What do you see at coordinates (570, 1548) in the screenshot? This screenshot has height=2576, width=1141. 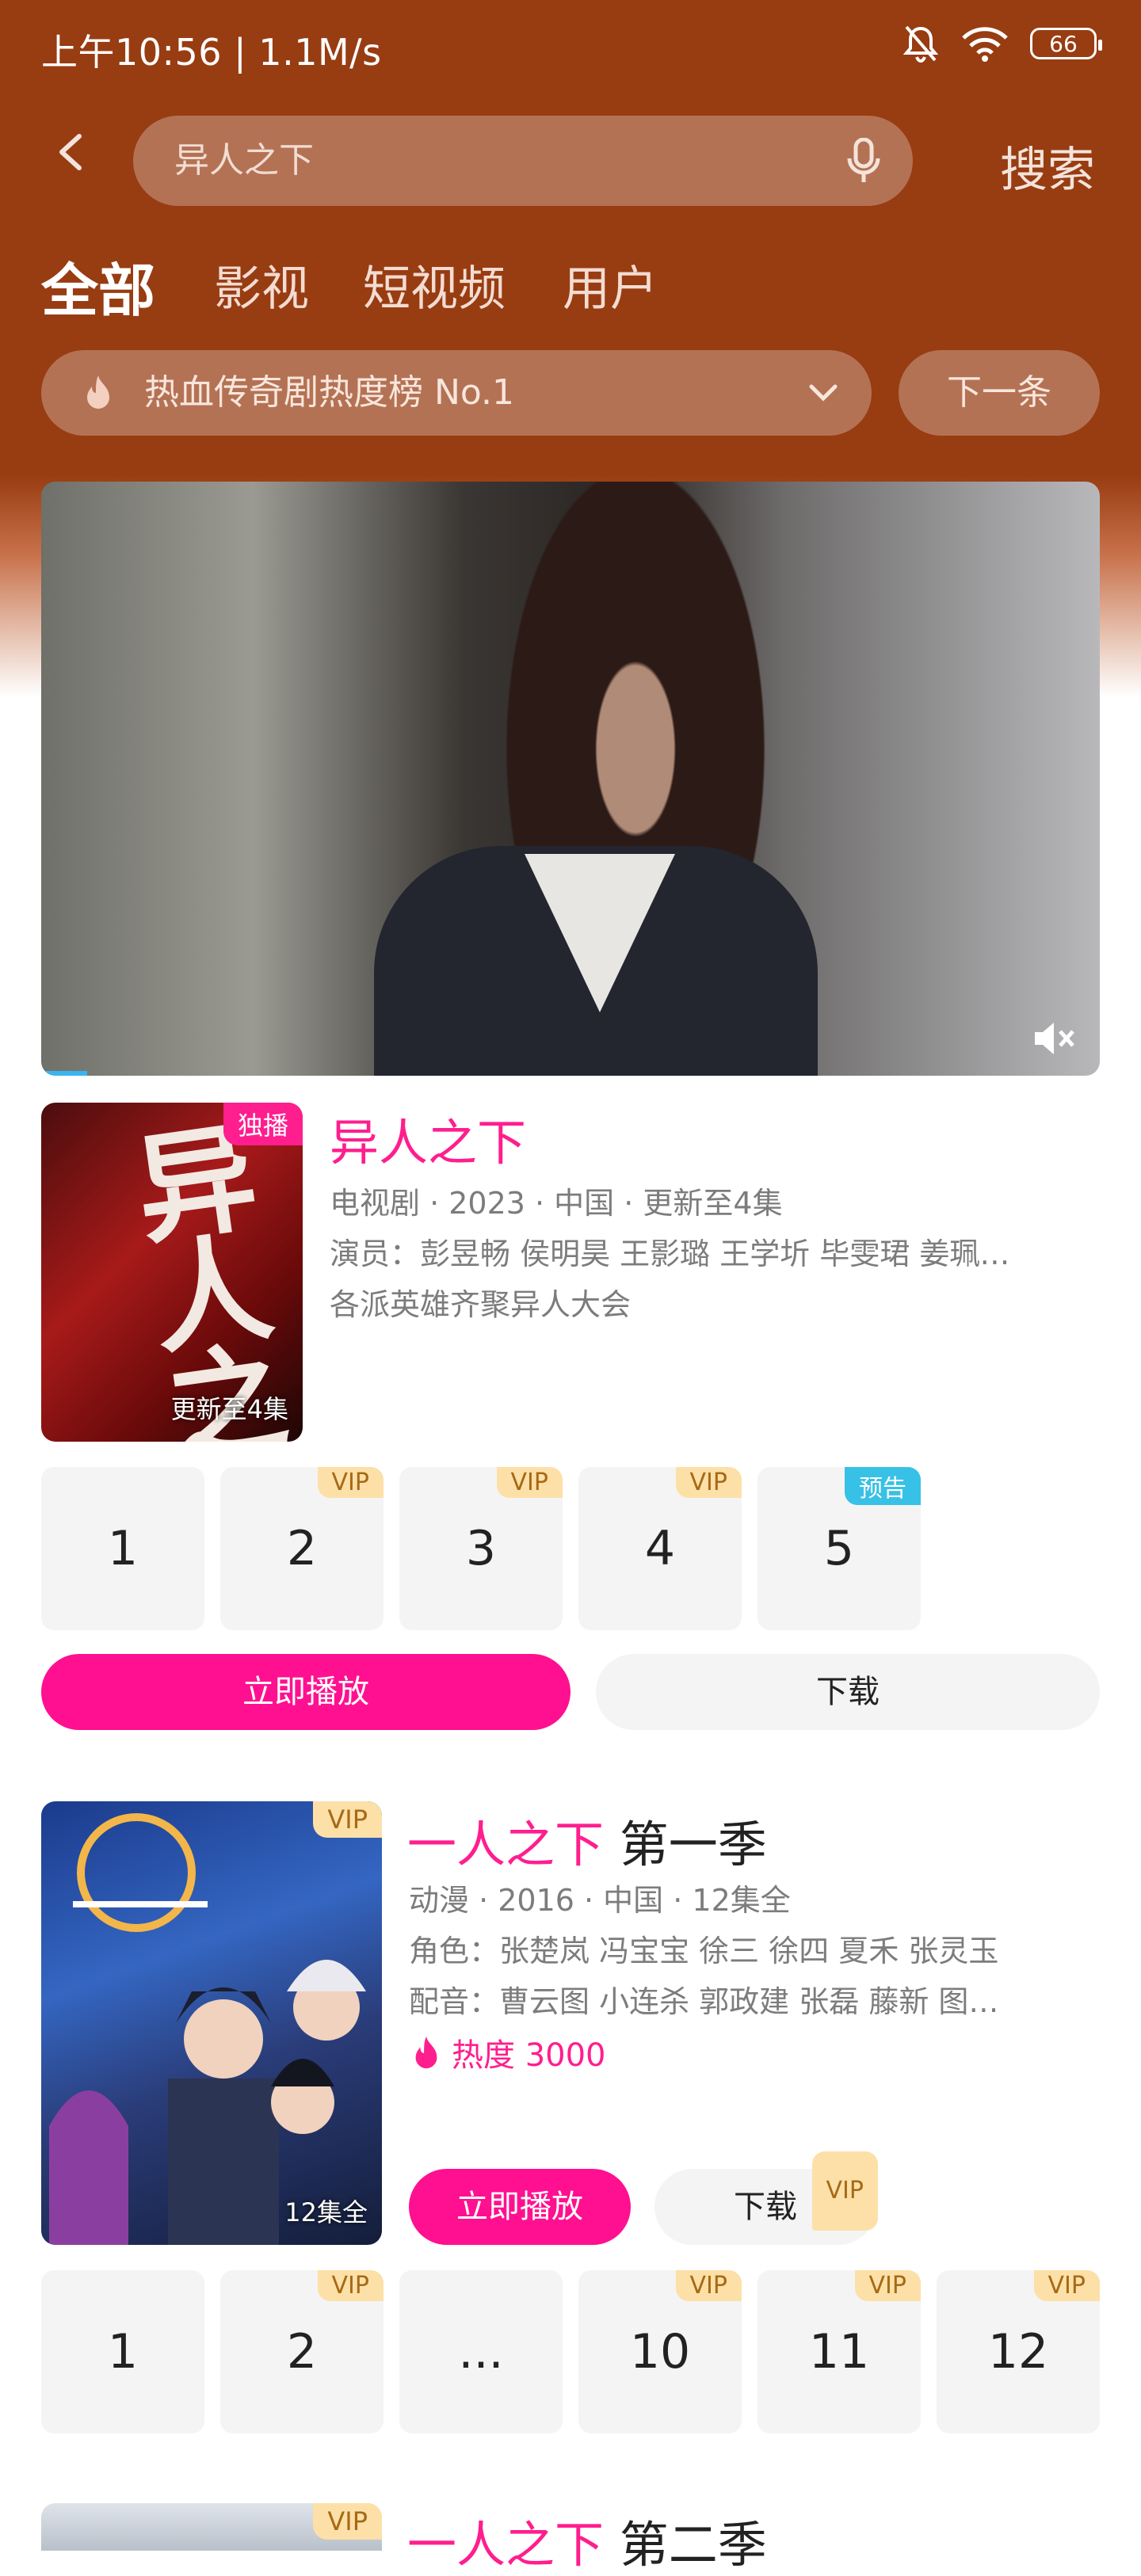 I see `episode-list: 1 2 VIP 3 VIP 4 VIP 5 预告` at bounding box center [570, 1548].